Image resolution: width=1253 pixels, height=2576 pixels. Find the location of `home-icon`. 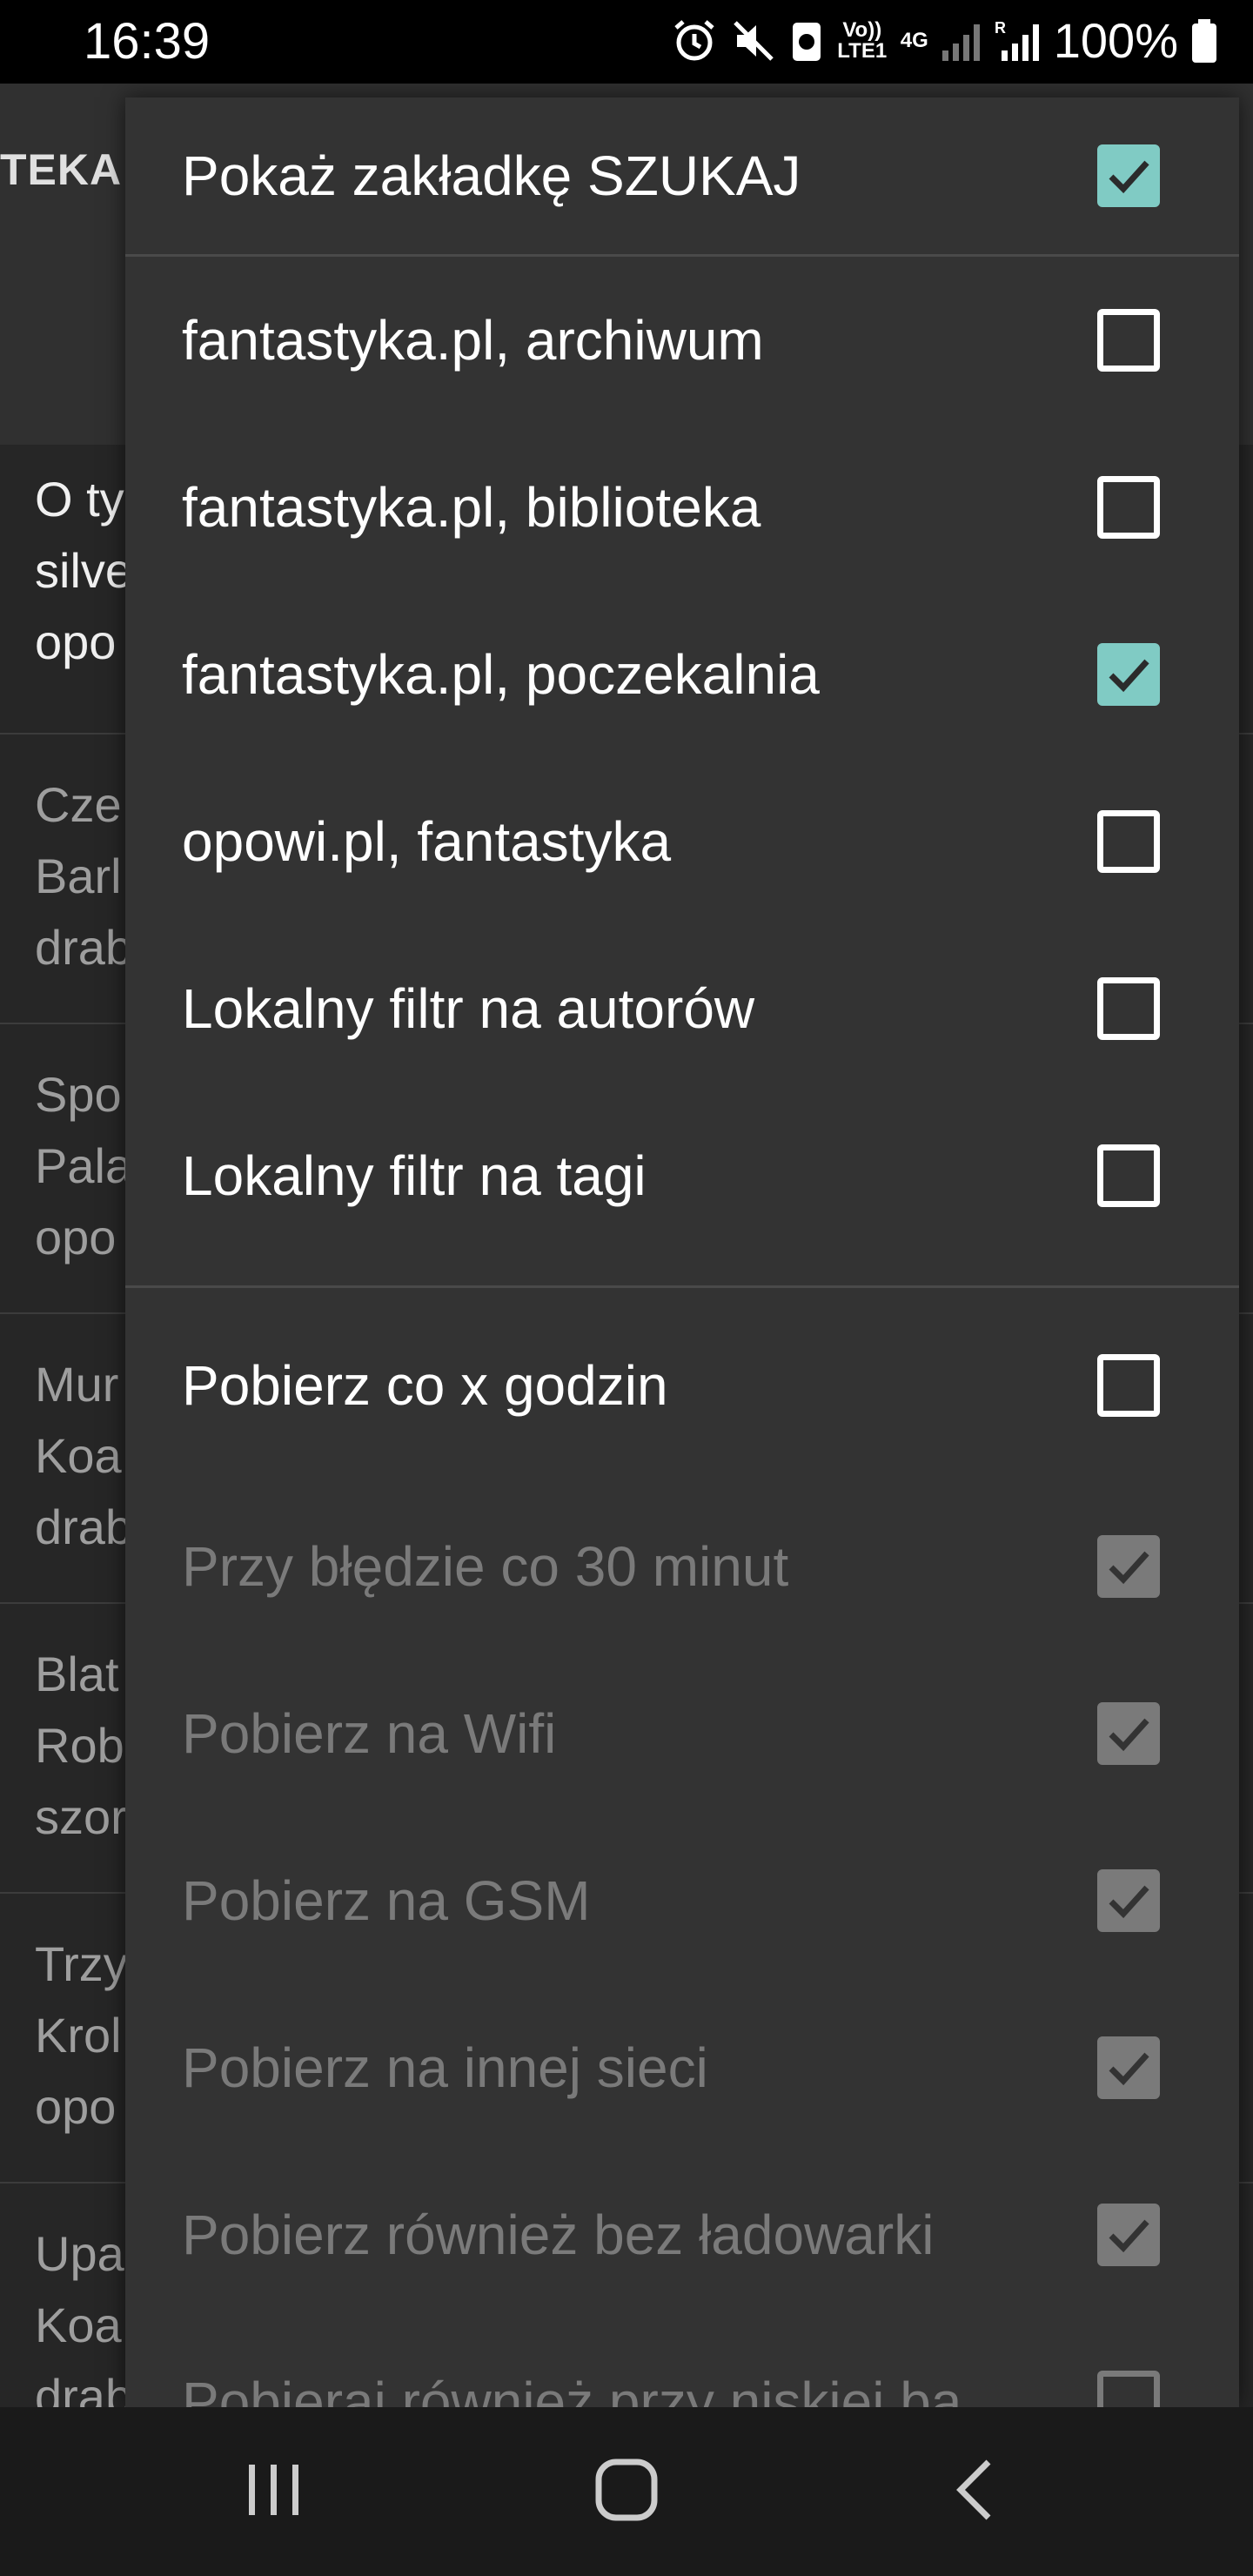

home-icon is located at coordinates (626, 2492).